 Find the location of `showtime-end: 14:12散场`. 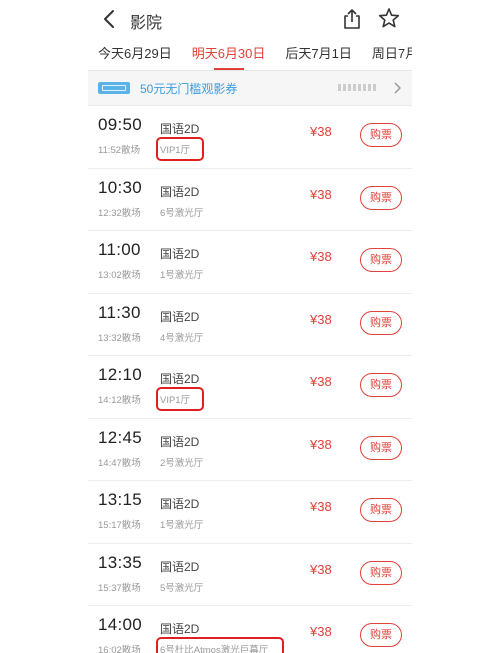

showtime-end: 14:12散场 is located at coordinates (119, 400).